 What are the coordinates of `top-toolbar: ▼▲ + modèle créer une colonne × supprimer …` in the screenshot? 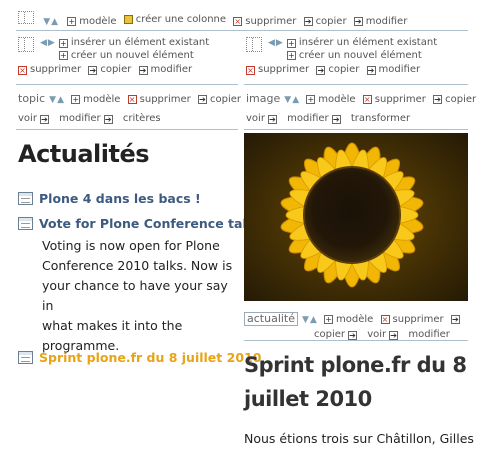 It's located at (214, 19).